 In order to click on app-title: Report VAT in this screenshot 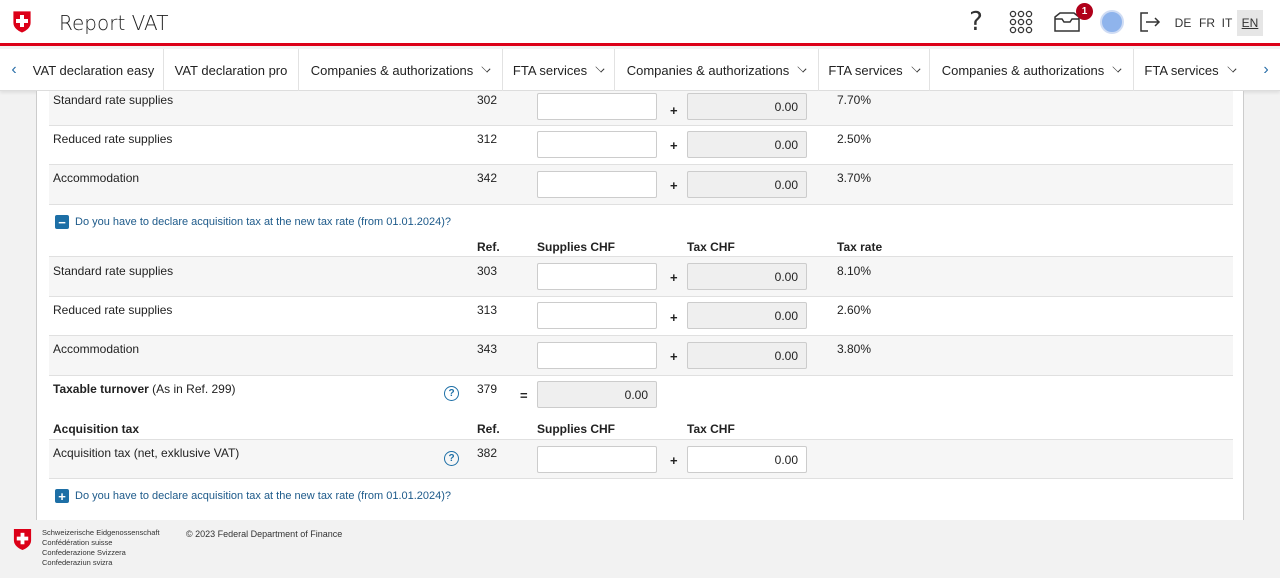, I will do `click(114, 23)`.